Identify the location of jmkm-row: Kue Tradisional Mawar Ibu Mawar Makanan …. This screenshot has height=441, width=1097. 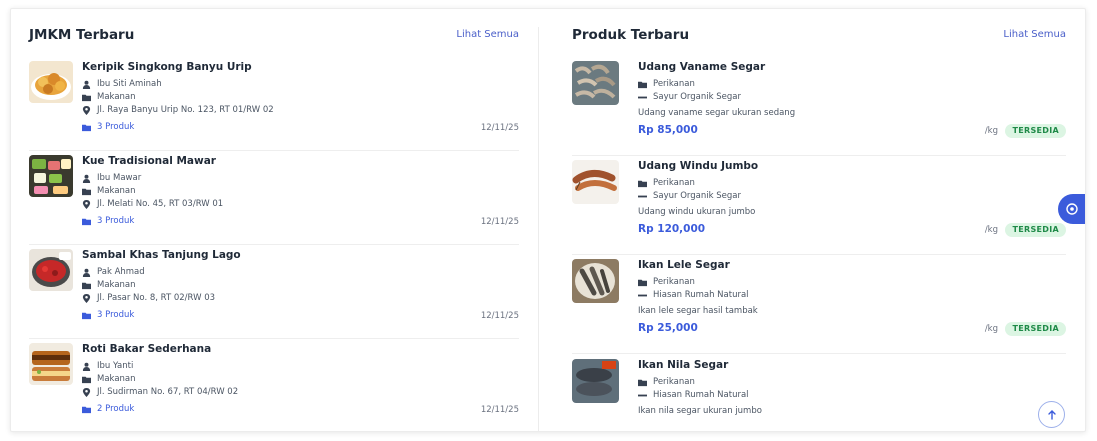
(274, 200).